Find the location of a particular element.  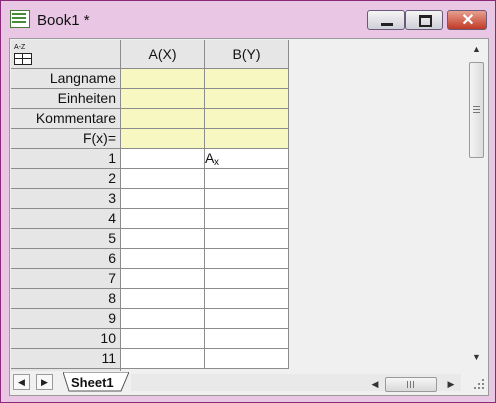

sheet-tab-bar: ◀ ▶ Sheet1 ◀ ▶ is located at coordinates (249, 382).